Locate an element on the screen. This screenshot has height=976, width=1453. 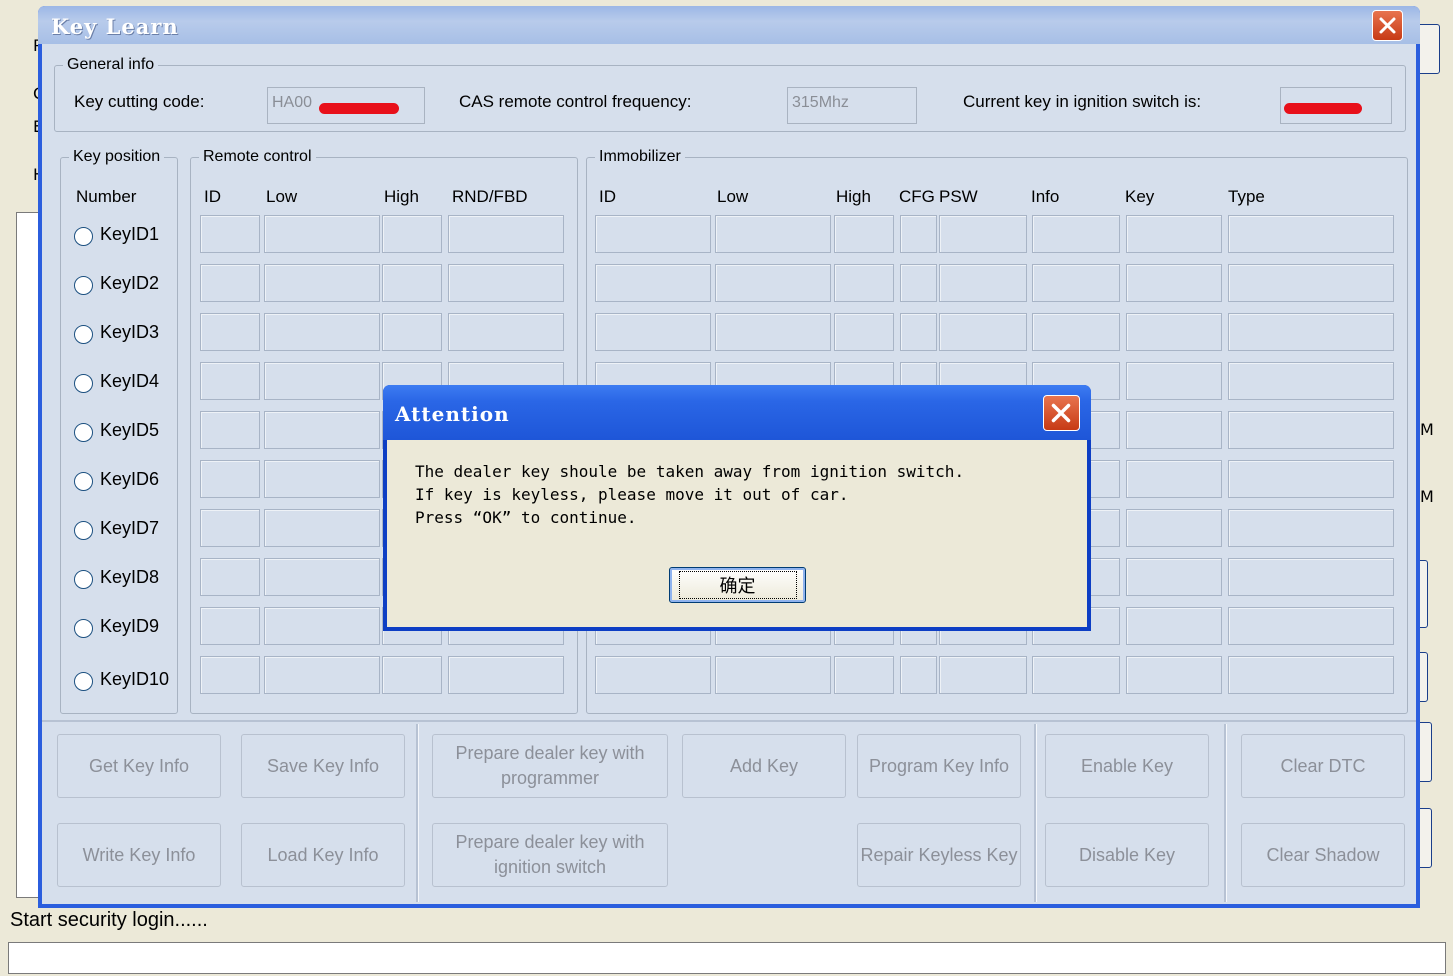
ok-button: 确定 is located at coordinates (737, 585).